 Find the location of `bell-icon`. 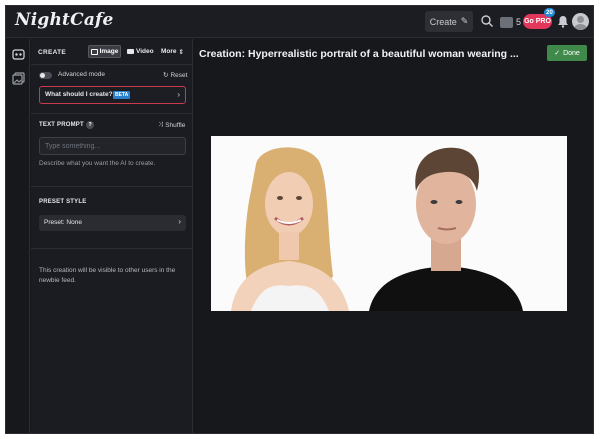

bell-icon is located at coordinates (563, 21).